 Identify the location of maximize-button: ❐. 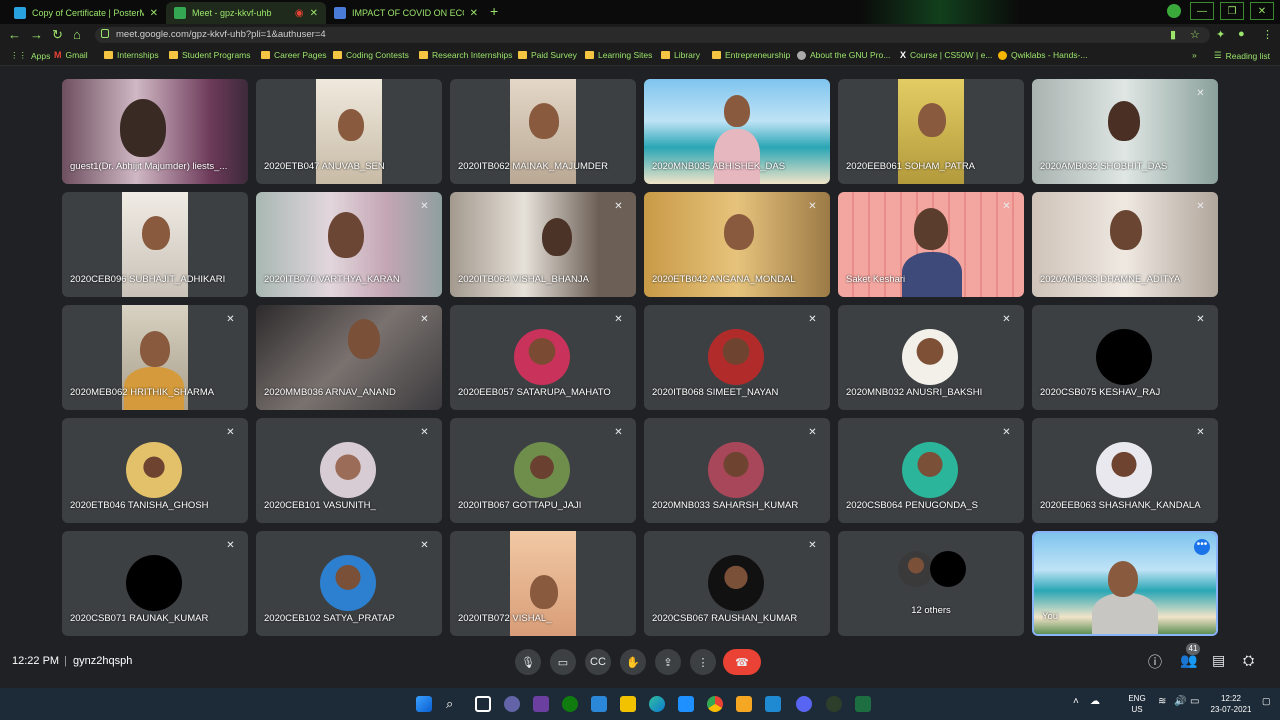
(1232, 11).